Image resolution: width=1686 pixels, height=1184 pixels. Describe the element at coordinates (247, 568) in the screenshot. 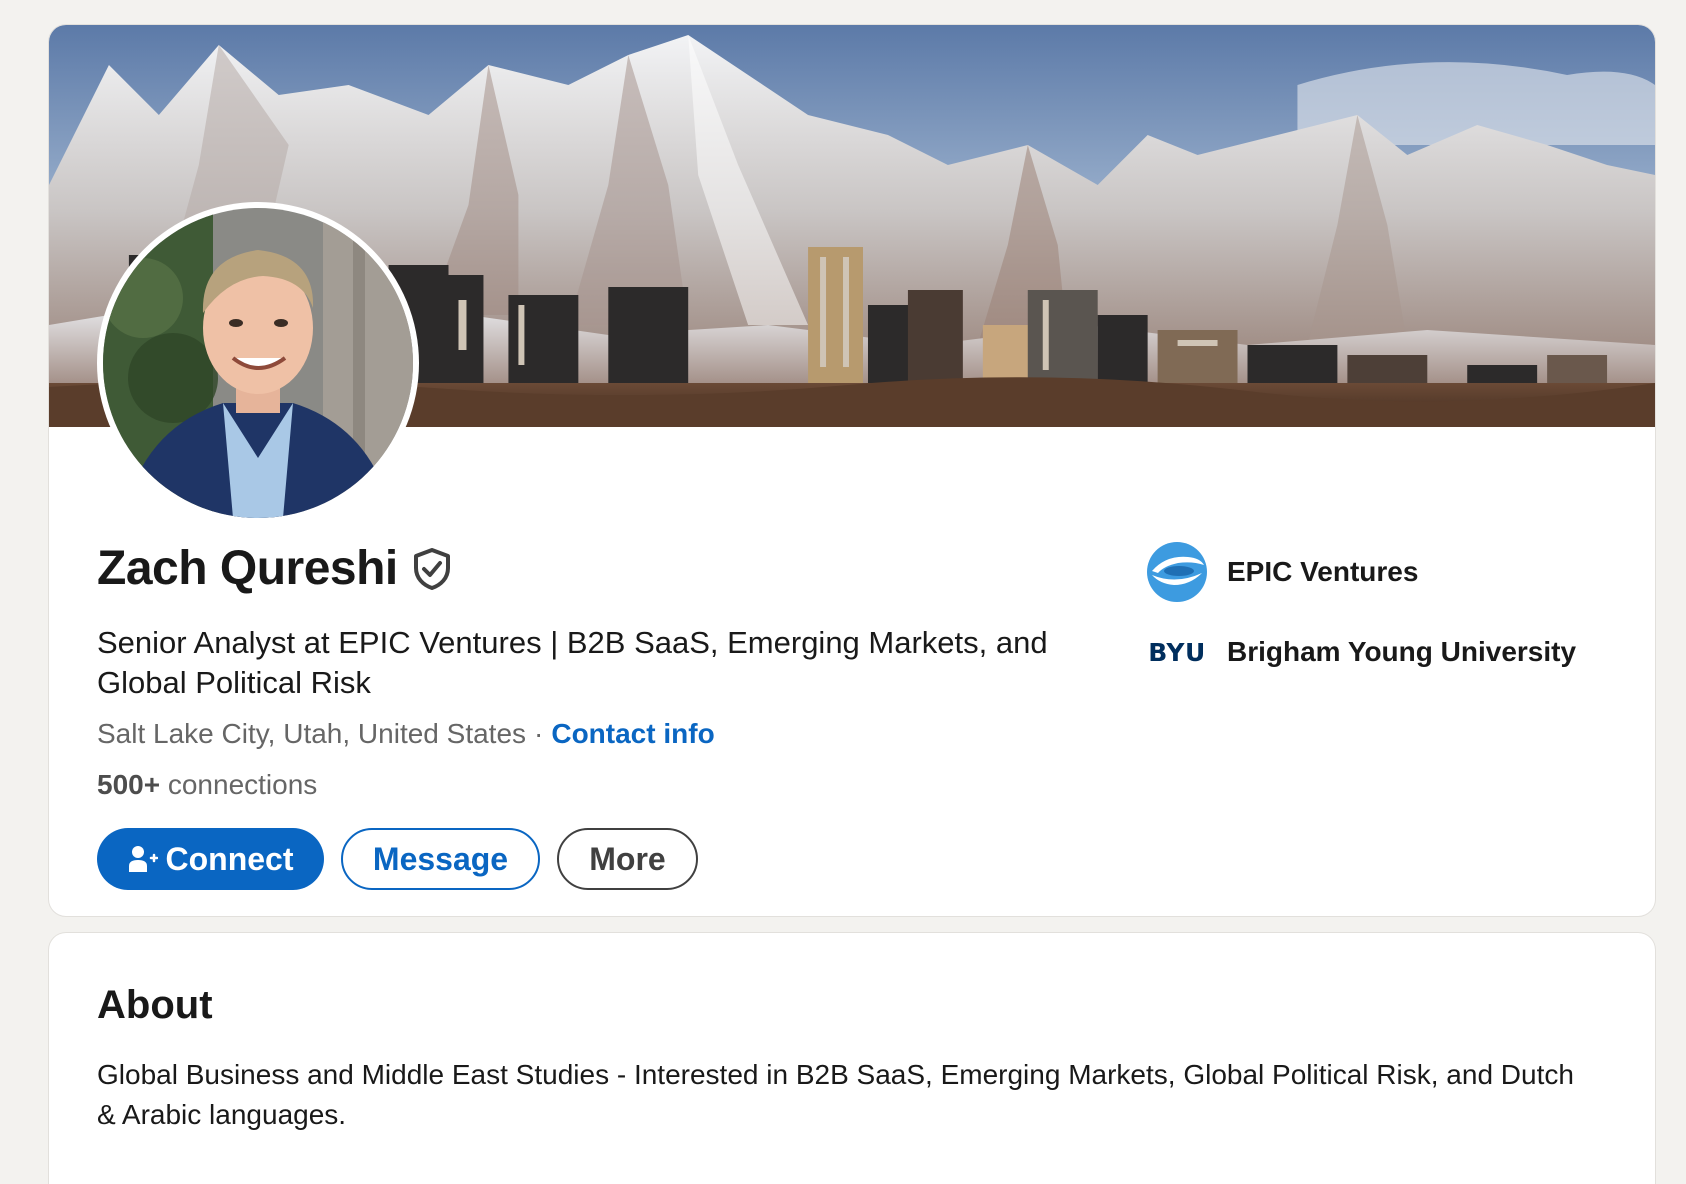

I see `profile-name: Zach Qureshi` at that location.